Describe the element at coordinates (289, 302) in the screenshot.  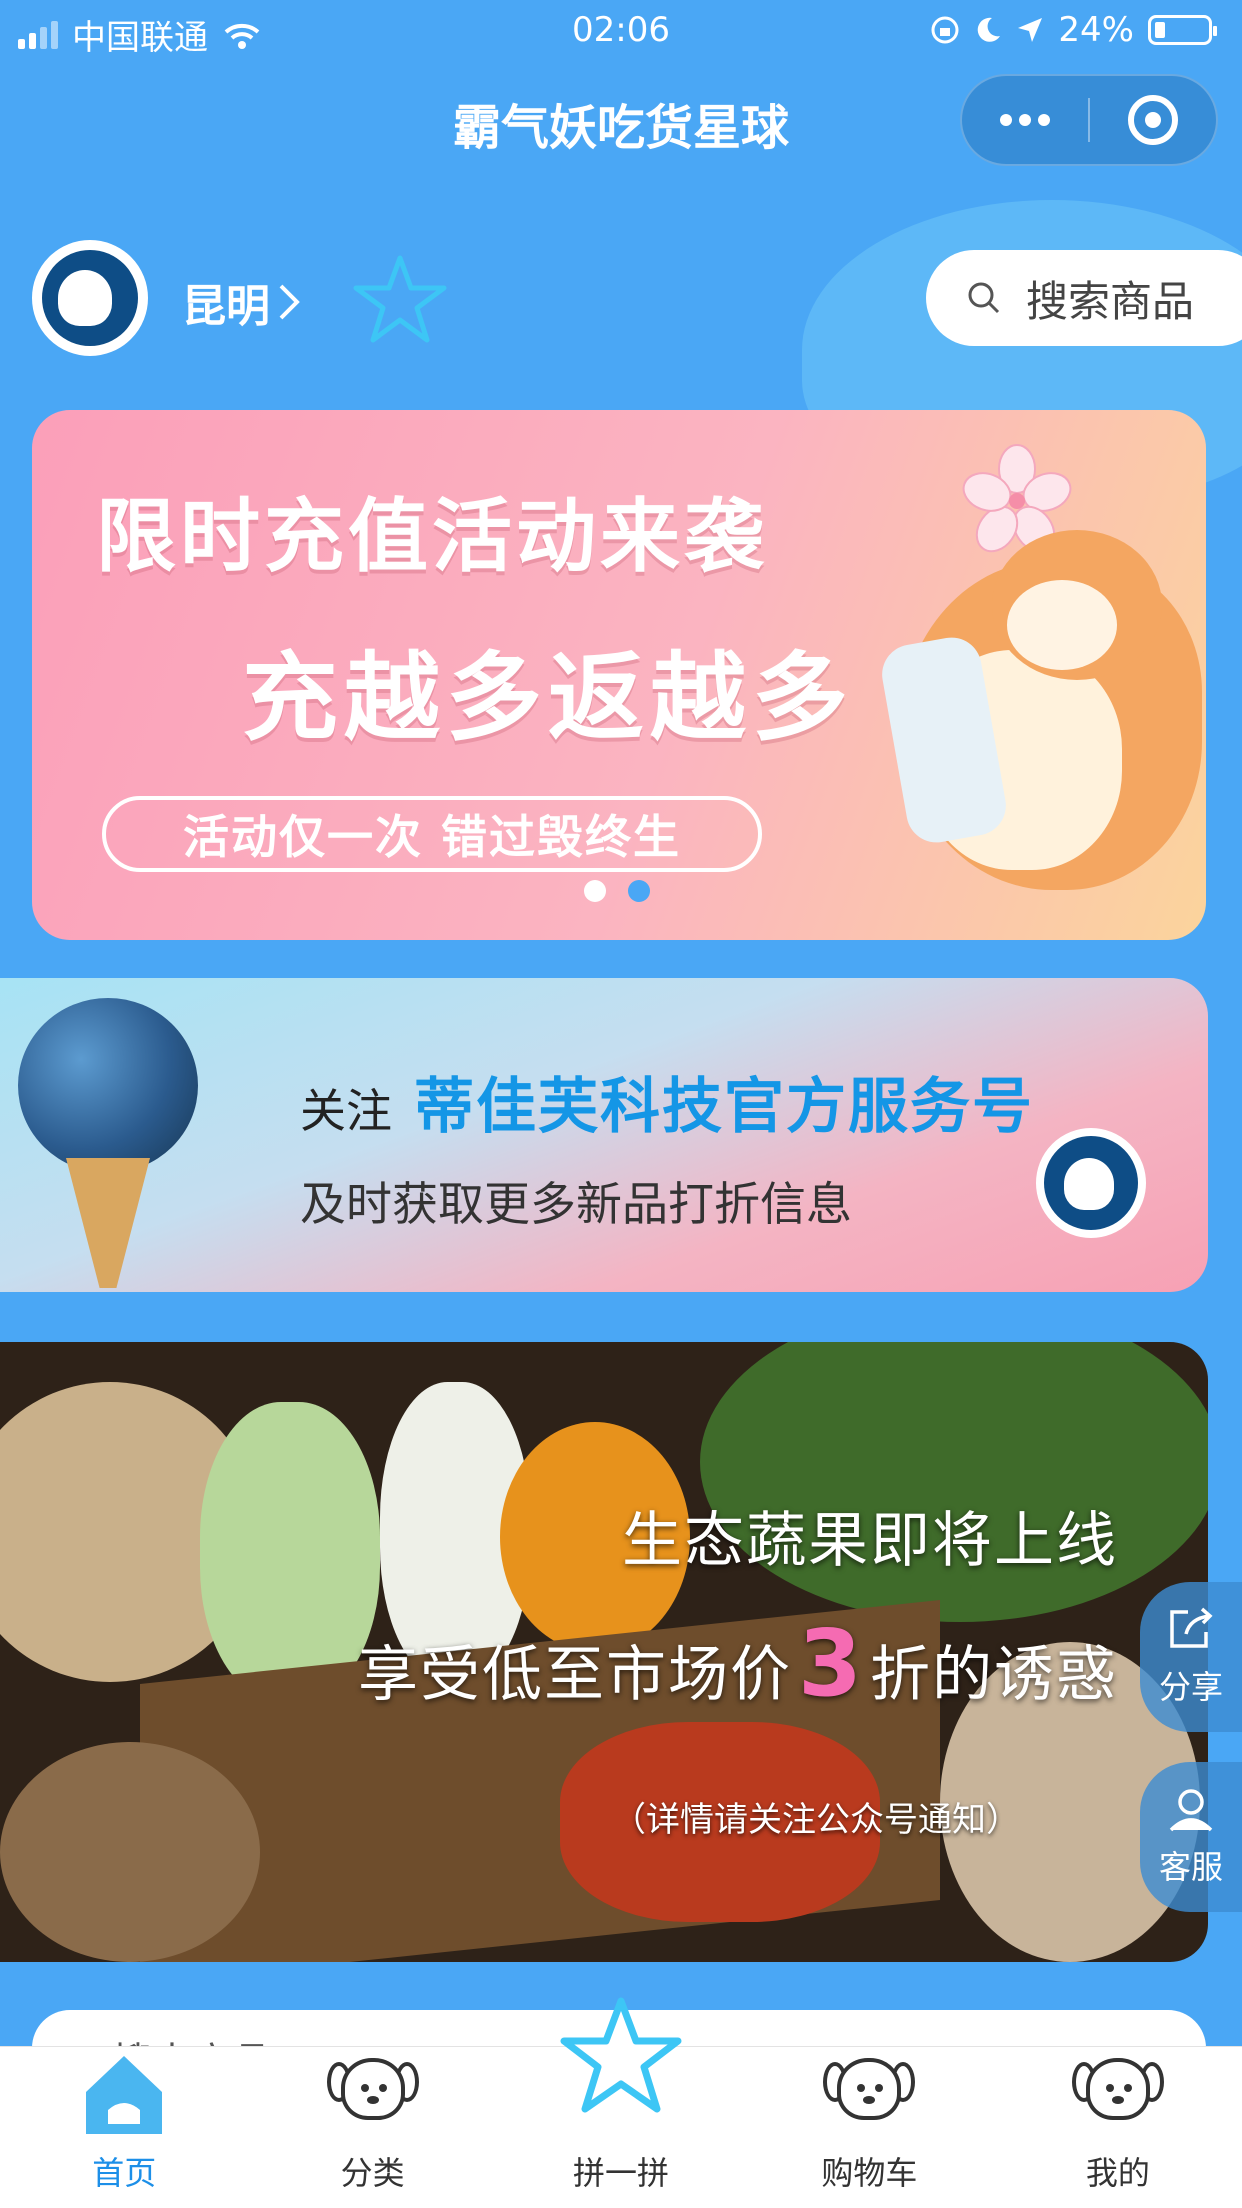
I see `chevron-right-icon` at that location.